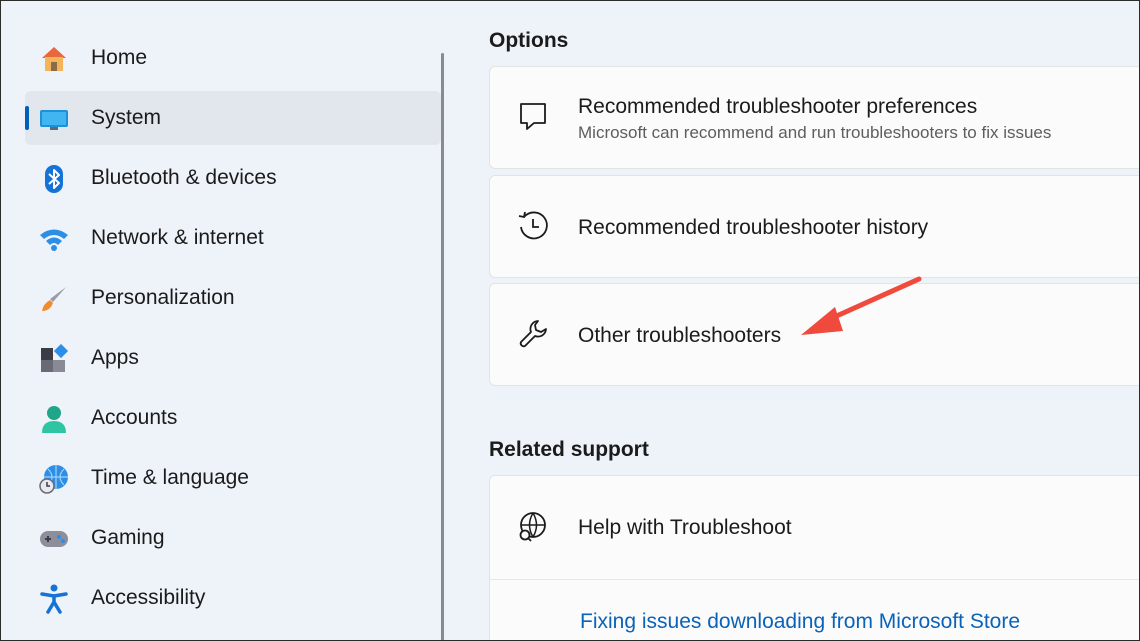 This screenshot has height=641, width=1140. What do you see at coordinates (163, 297) in the screenshot?
I see `sidebar-item-label: Personalization` at bounding box center [163, 297].